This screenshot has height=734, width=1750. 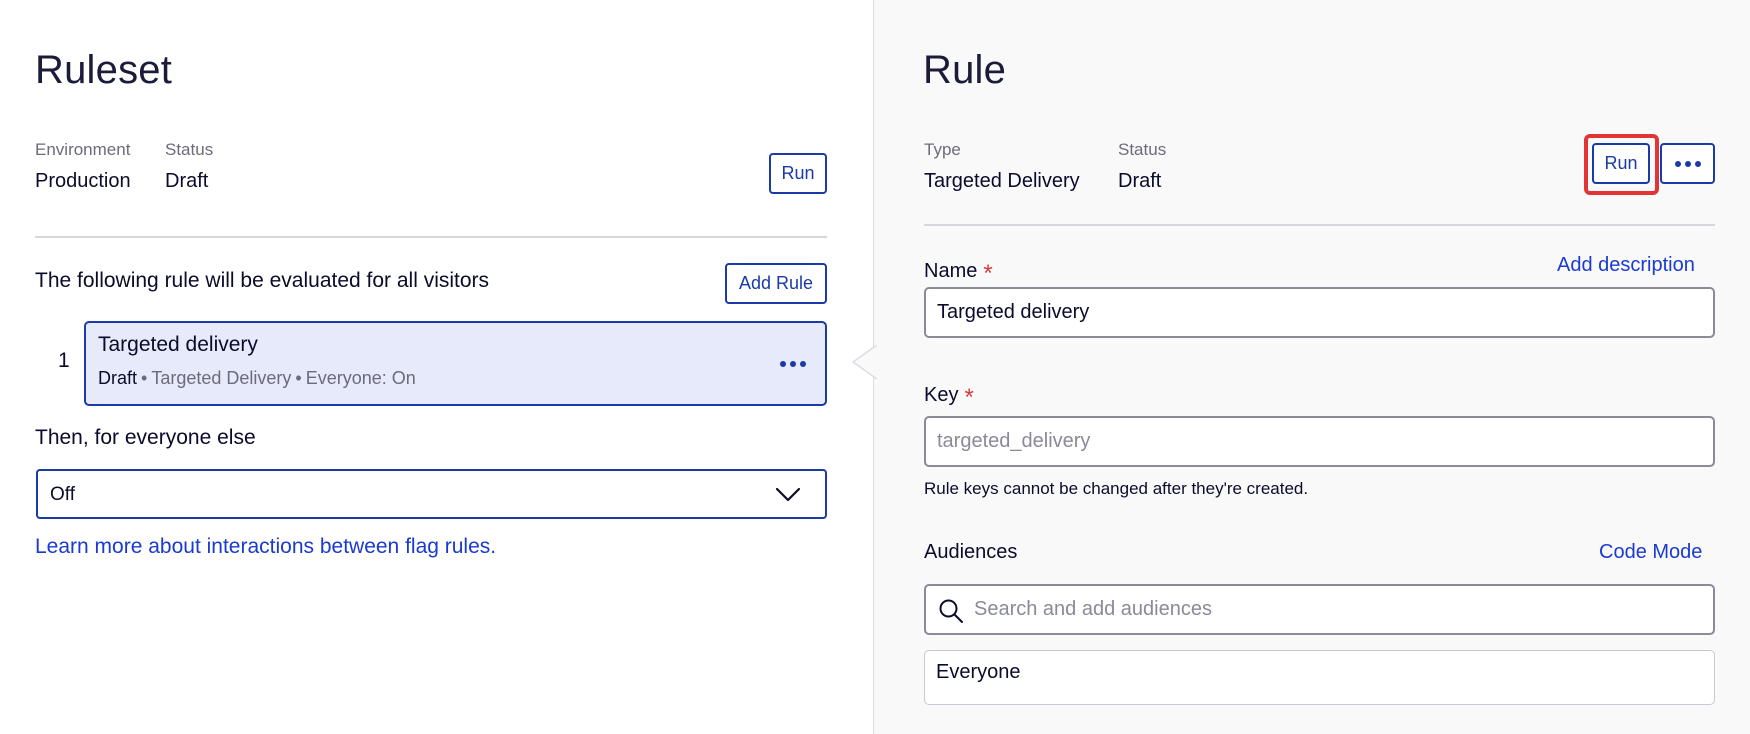 What do you see at coordinates (971, 552) in the screenshot?
I see `audiences-label: Audiences` at bounding box center [971, 552].